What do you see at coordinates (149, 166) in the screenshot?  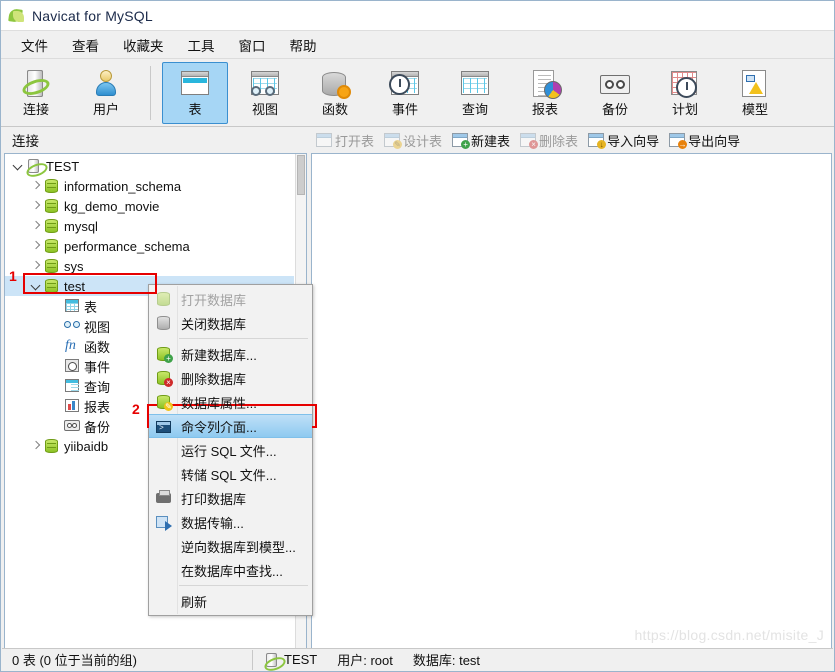 I see `tree-item-TEST: TEST` at bounding box center [149, 166].